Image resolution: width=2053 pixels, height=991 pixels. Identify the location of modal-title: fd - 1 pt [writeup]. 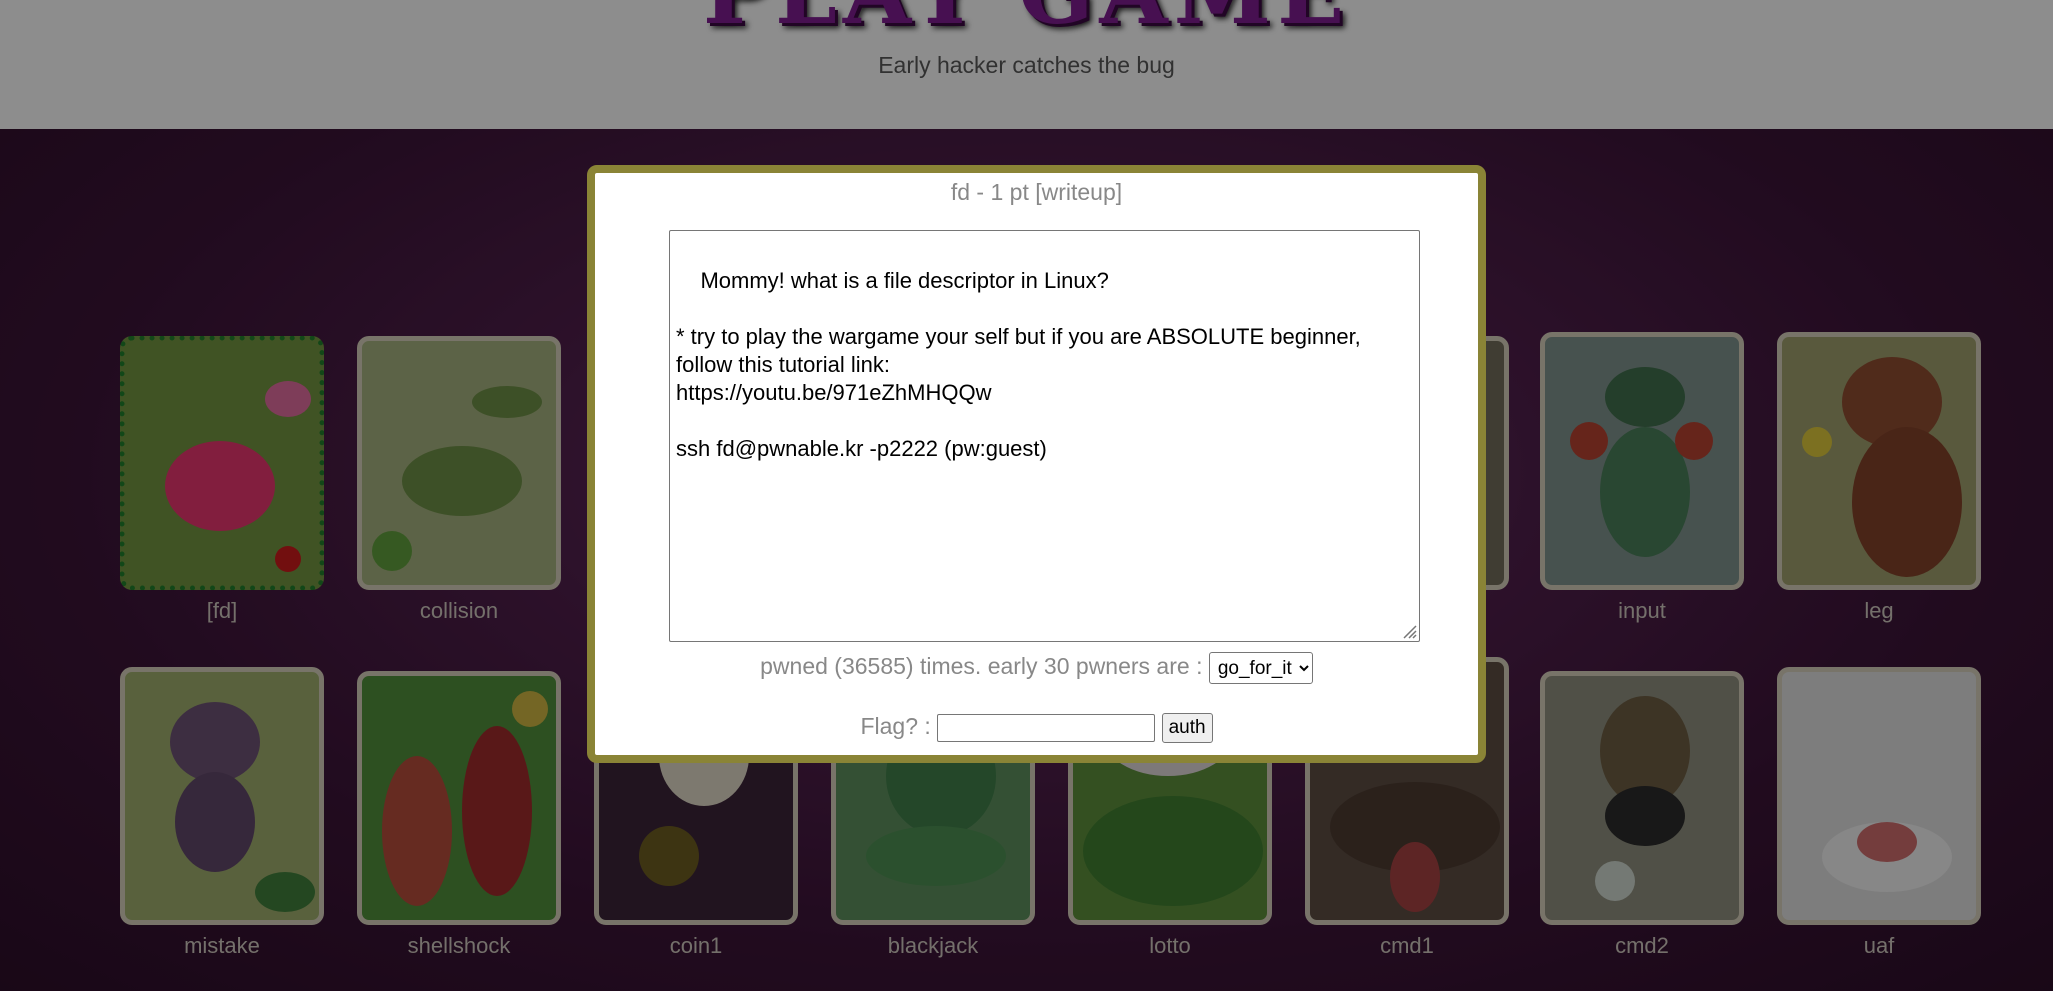
(1036, 192).